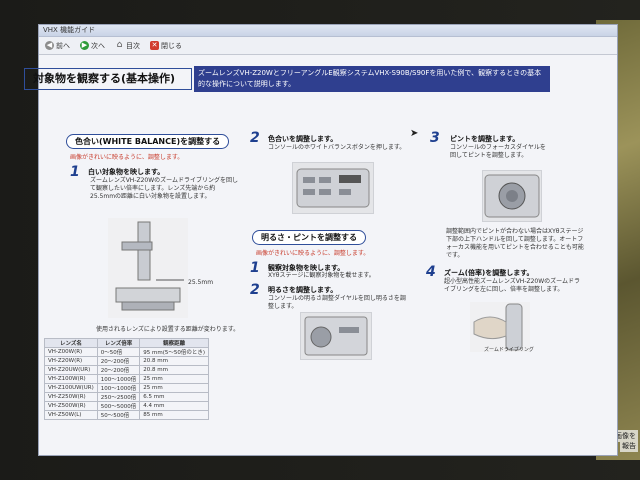 Image resolution: width=640 pixels, height=480 pixels. I want to click on table-cell: VH-Z50W(L), so click(71, 415).